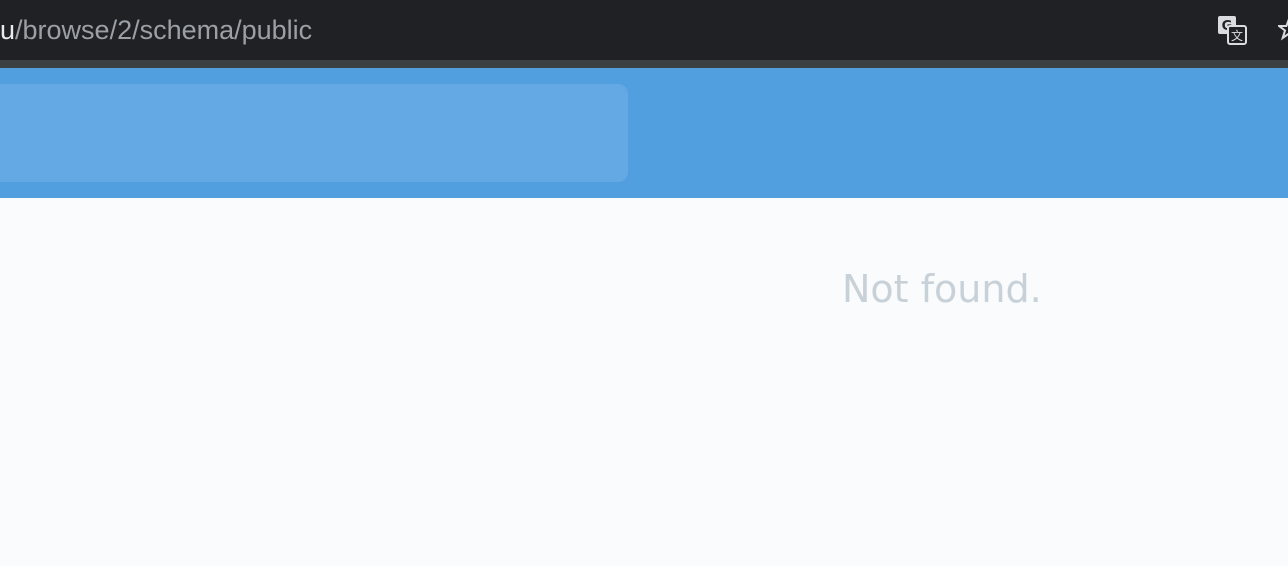  What do you see at coordinates (942, 289) in the screenshot?
I see `not-found-message: Not found.` at bounding box center [942, 289].